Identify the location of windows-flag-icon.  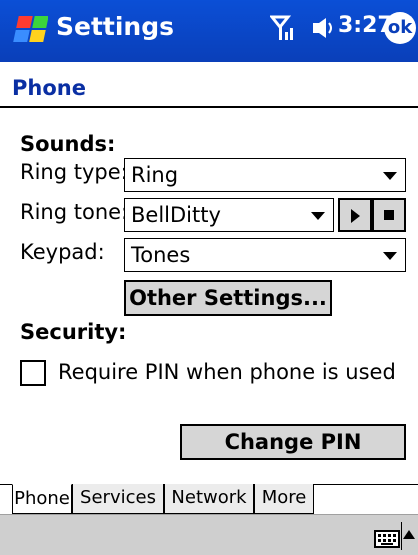
(26, 30).